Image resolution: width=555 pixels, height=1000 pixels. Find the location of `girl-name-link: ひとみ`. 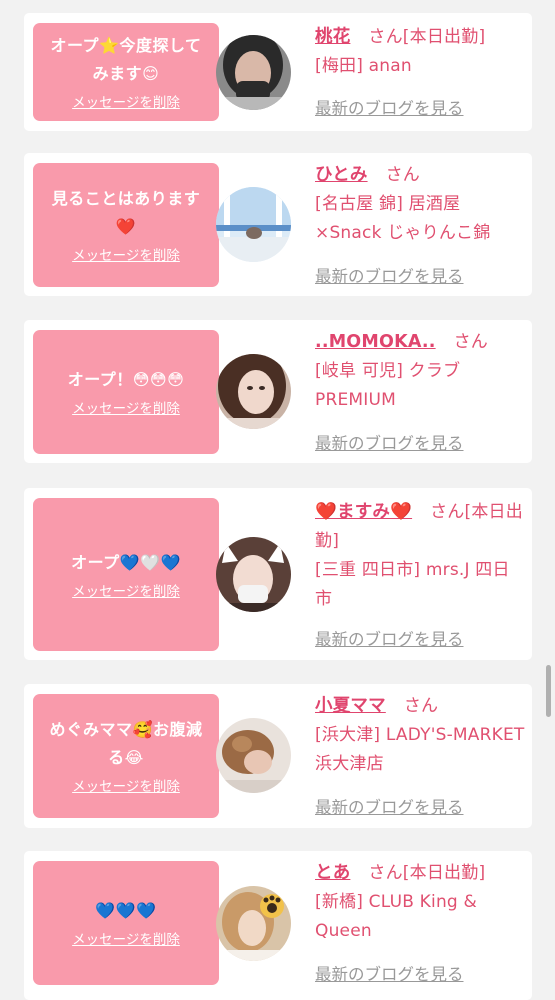

girl-name-link: ひとみ is located at coordinates (341, 175).